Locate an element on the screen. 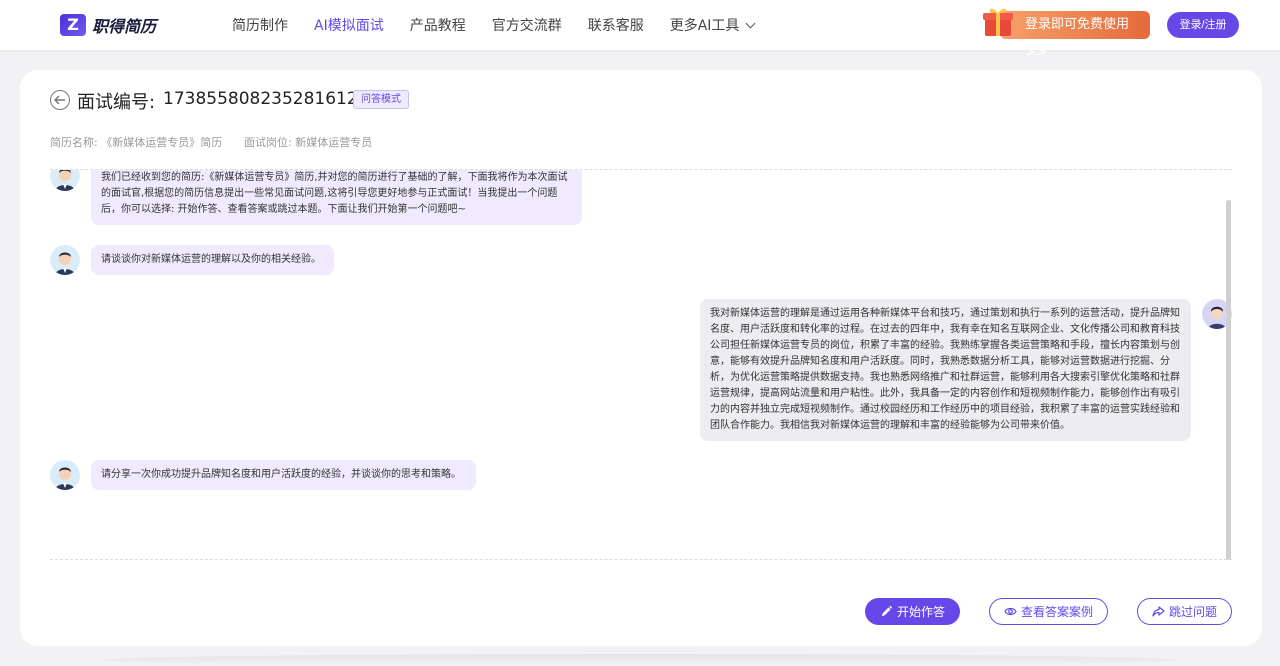  free-trial-promo-button: 登录即可免费使用 >> is located at coordinates (1075, 35).